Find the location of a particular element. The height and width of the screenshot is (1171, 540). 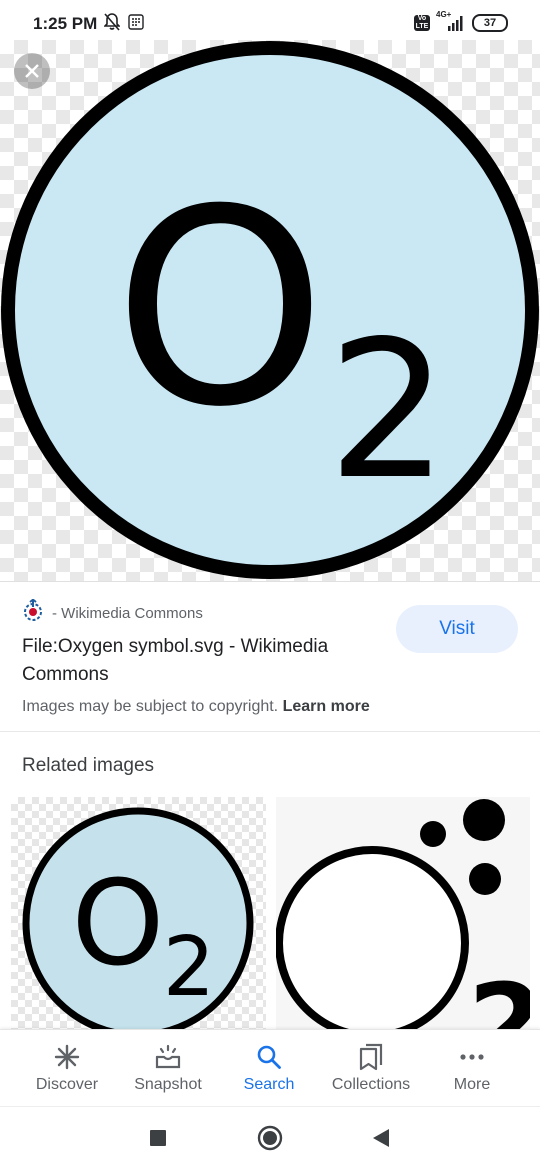

related-thumbnail-o2-circle: O 2 is located at coordinates (138, 913).